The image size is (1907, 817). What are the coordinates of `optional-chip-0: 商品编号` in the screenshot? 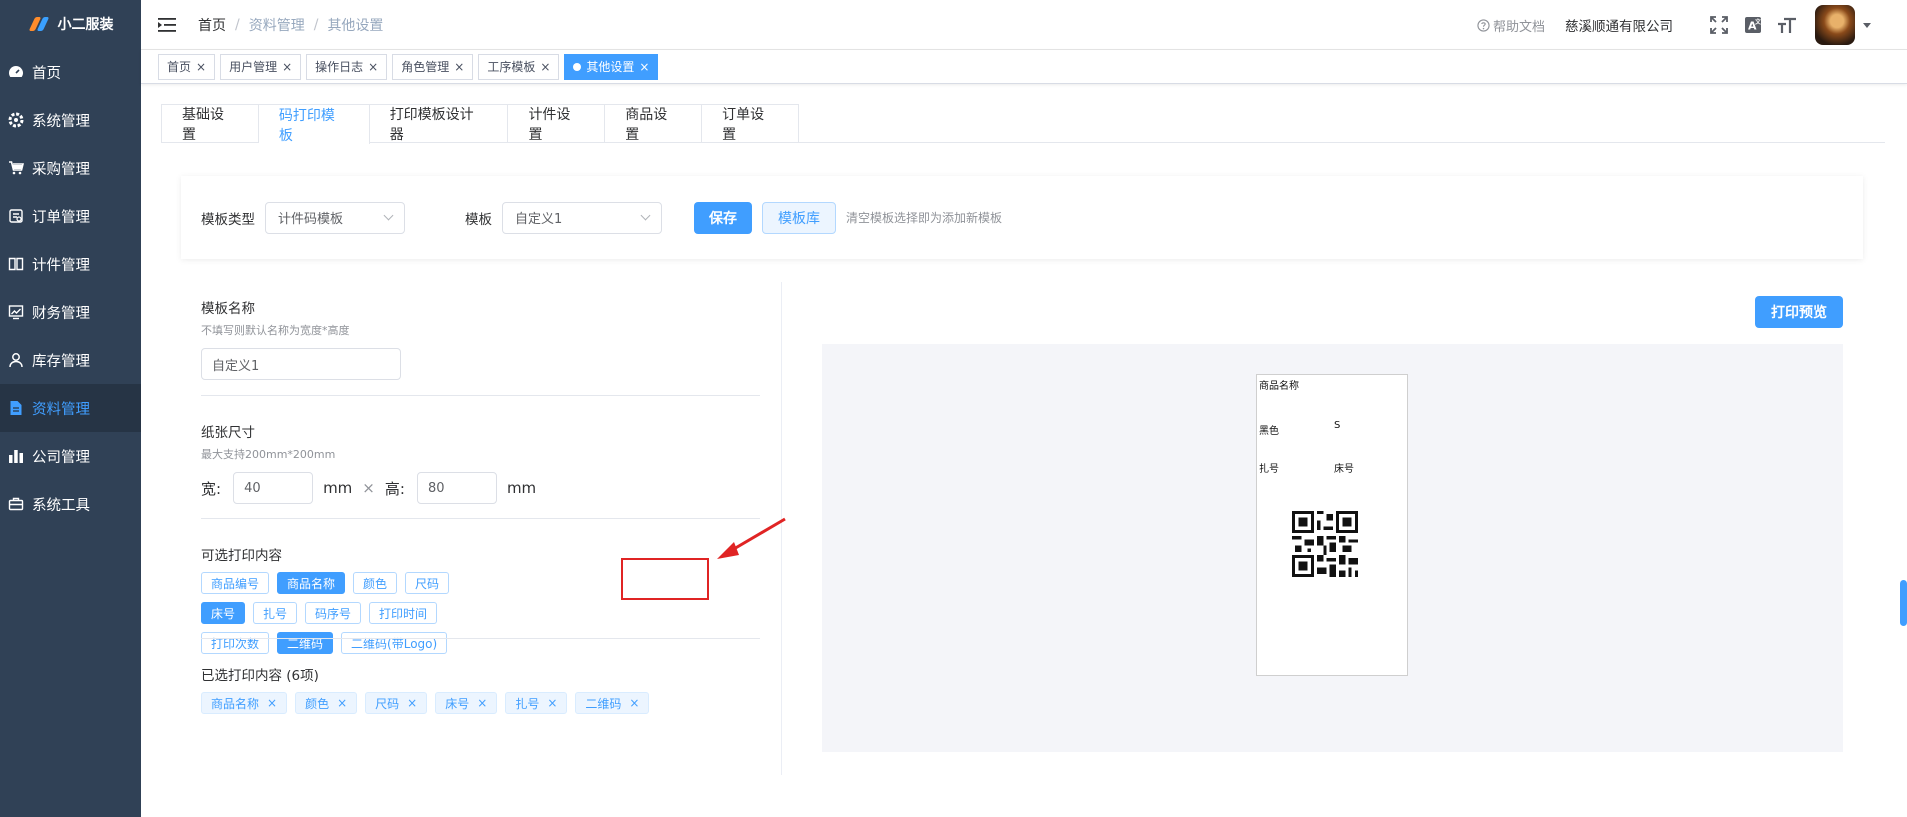 It's located at (235, 583).